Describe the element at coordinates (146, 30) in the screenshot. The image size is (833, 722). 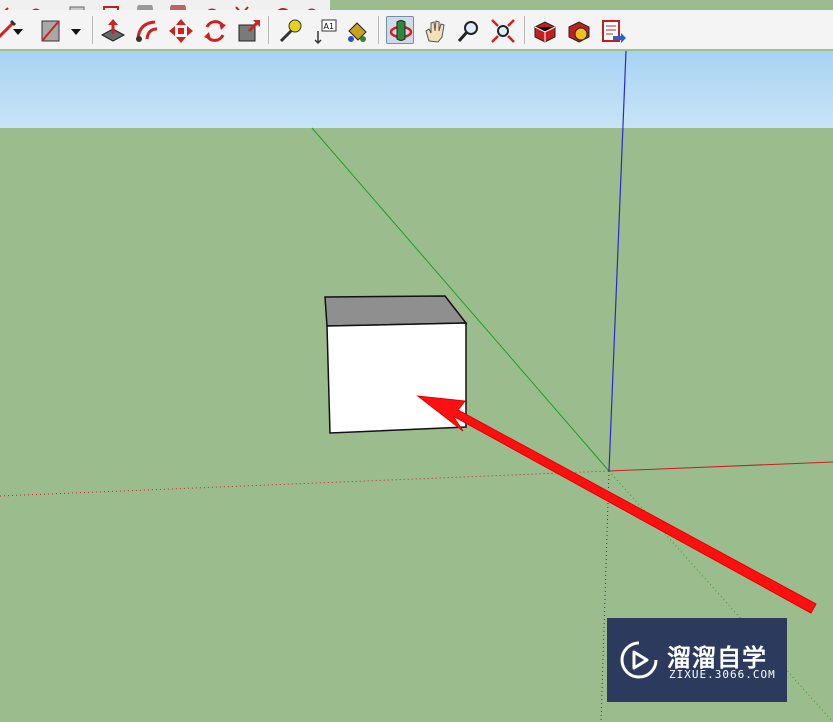
I see `follow-me-icon` at that location.